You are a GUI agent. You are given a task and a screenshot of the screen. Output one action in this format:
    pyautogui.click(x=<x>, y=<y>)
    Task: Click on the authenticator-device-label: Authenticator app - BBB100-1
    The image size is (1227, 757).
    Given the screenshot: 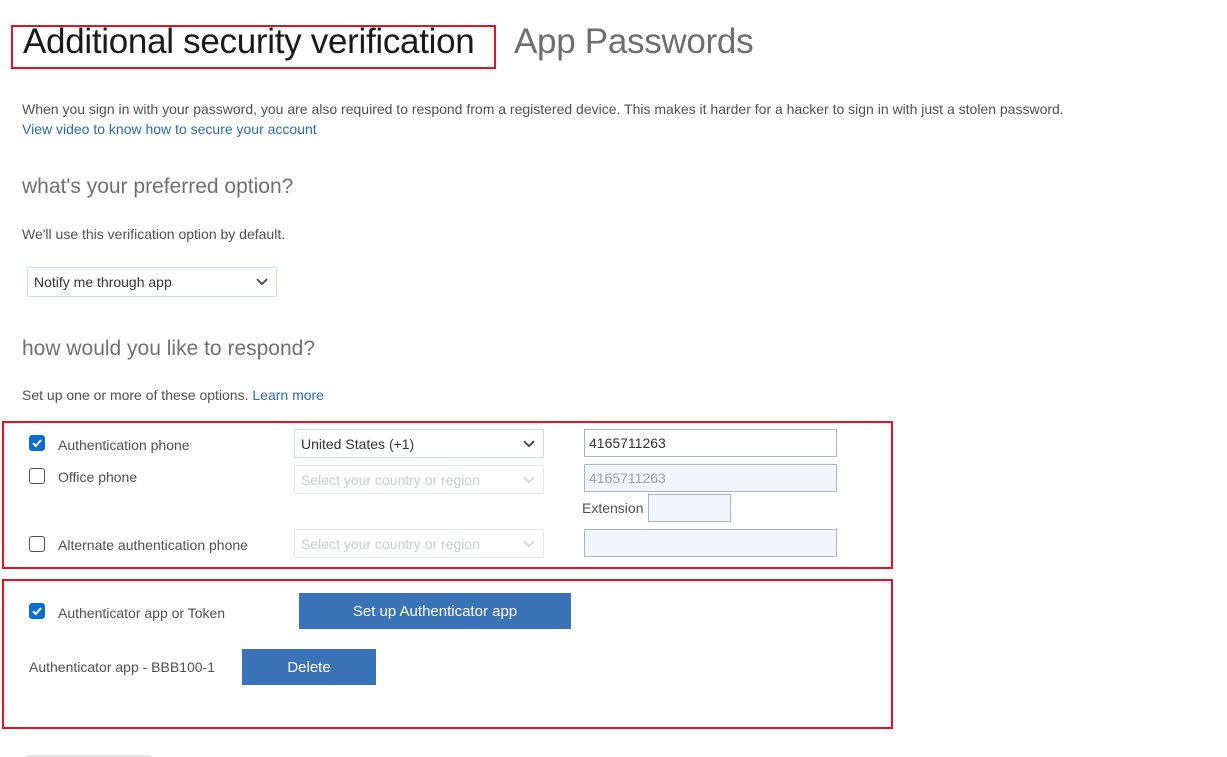 What is the action you would take?
    pyautogui.click(x=122, y=667)
    